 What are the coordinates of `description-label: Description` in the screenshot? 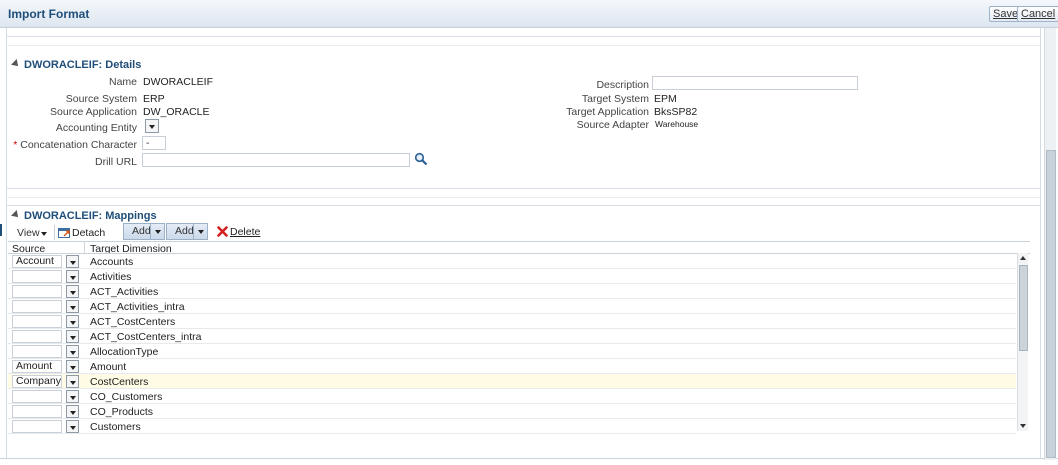 It's located at (622, 85).